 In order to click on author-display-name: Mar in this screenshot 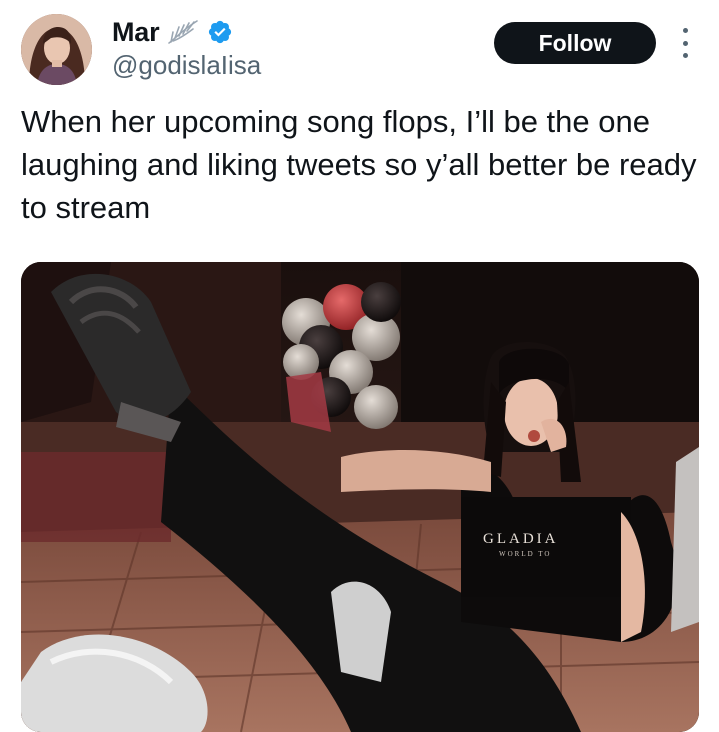, I will do `click(136, 32)`.